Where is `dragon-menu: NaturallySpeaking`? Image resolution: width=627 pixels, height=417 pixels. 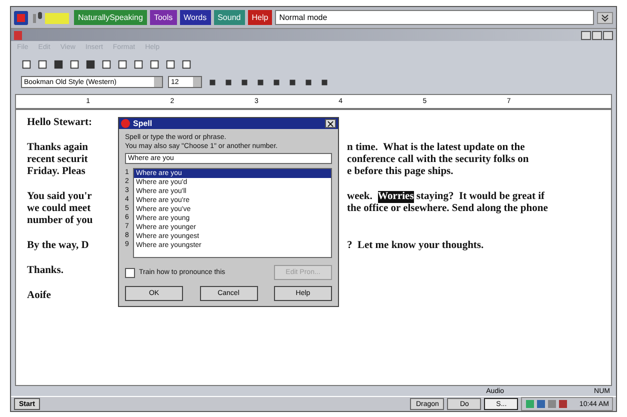 dragon-menu: NaturallySpeaking is located at coordinates (110, 17).